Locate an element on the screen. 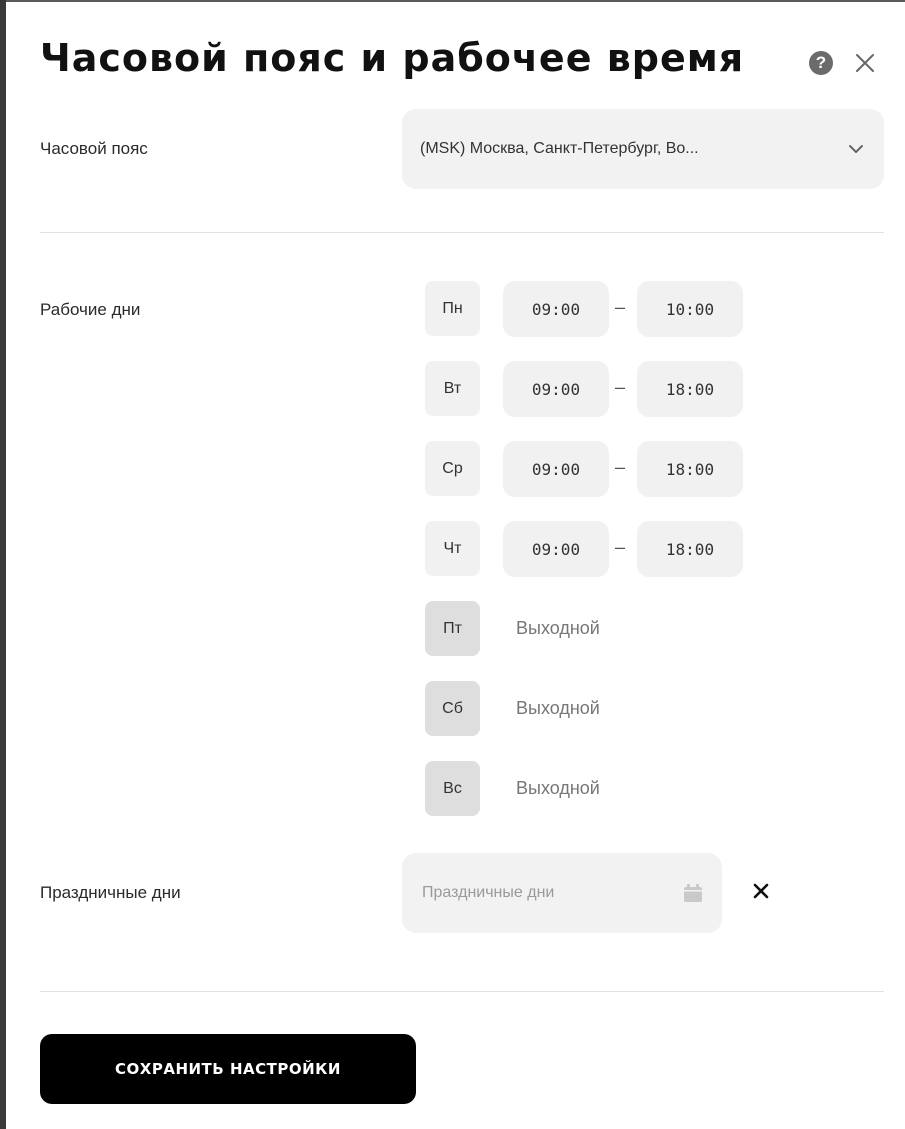 The image size is (905, 1129). close-icon is located at coordinates (865, 63).